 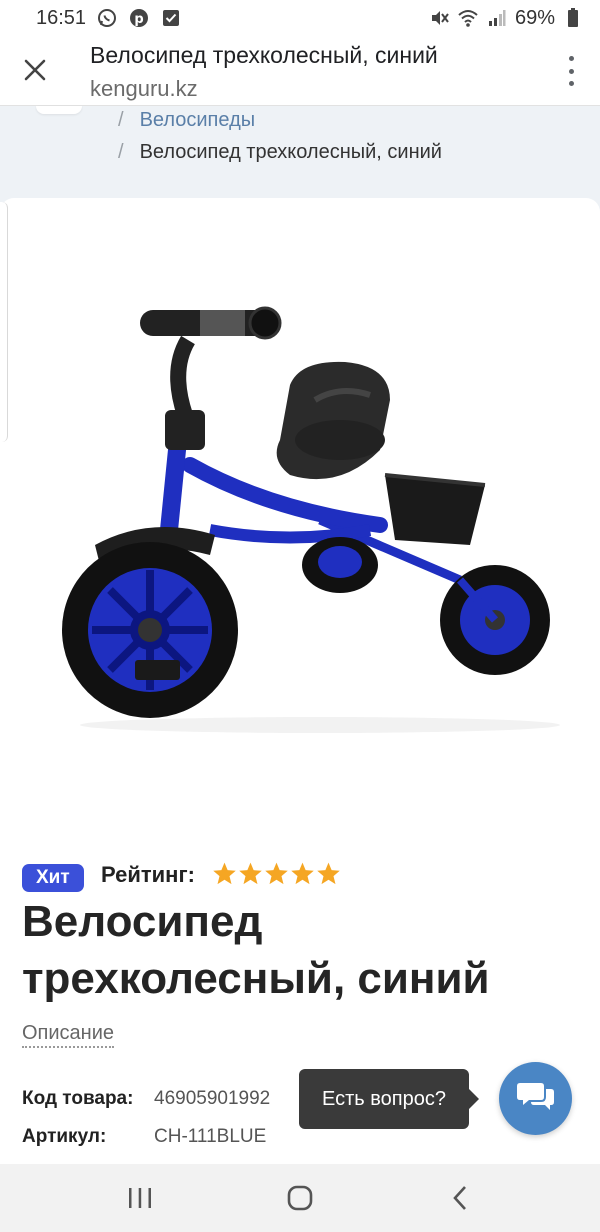 I want to click on back-icon, so click(x=460, y=1198).